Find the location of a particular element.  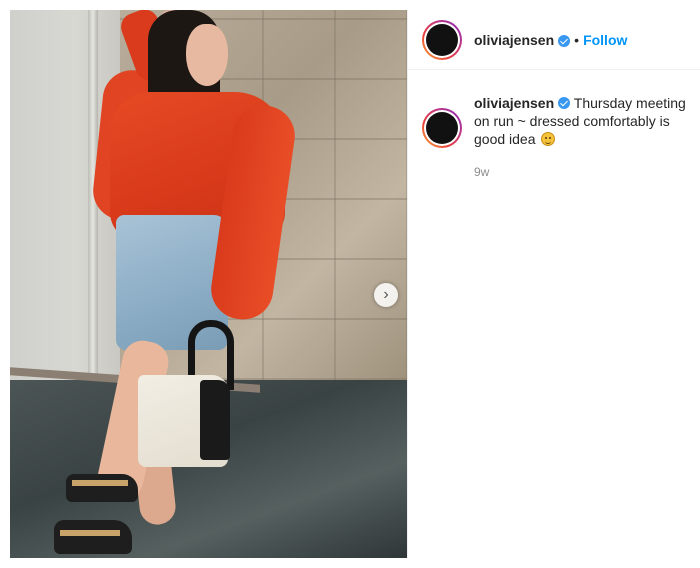

header-username: oliviajensen is located at coordinates (514, 40).